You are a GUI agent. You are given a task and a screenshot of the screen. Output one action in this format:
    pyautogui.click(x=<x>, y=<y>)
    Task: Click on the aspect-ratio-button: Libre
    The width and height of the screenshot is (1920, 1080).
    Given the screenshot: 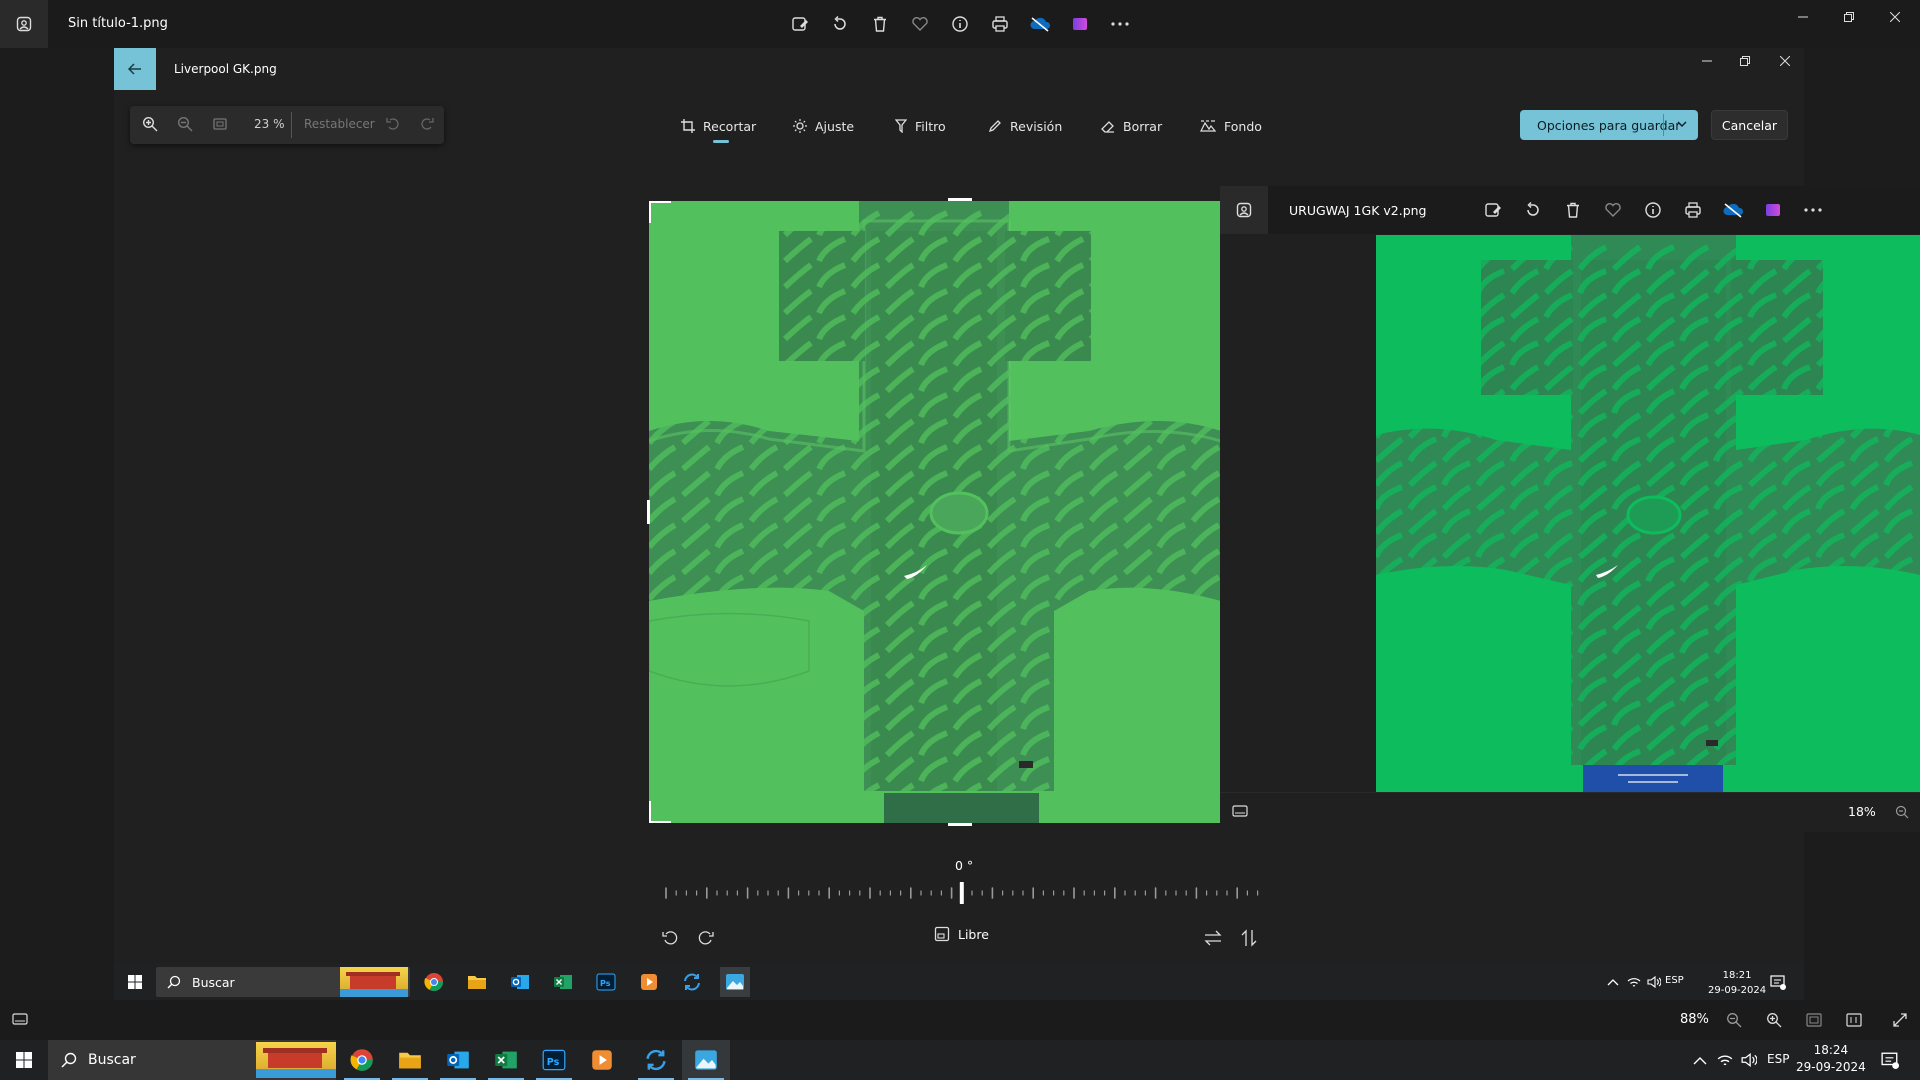 What is the action you would take?
    pyautogui.click(x=961, y=934)
    